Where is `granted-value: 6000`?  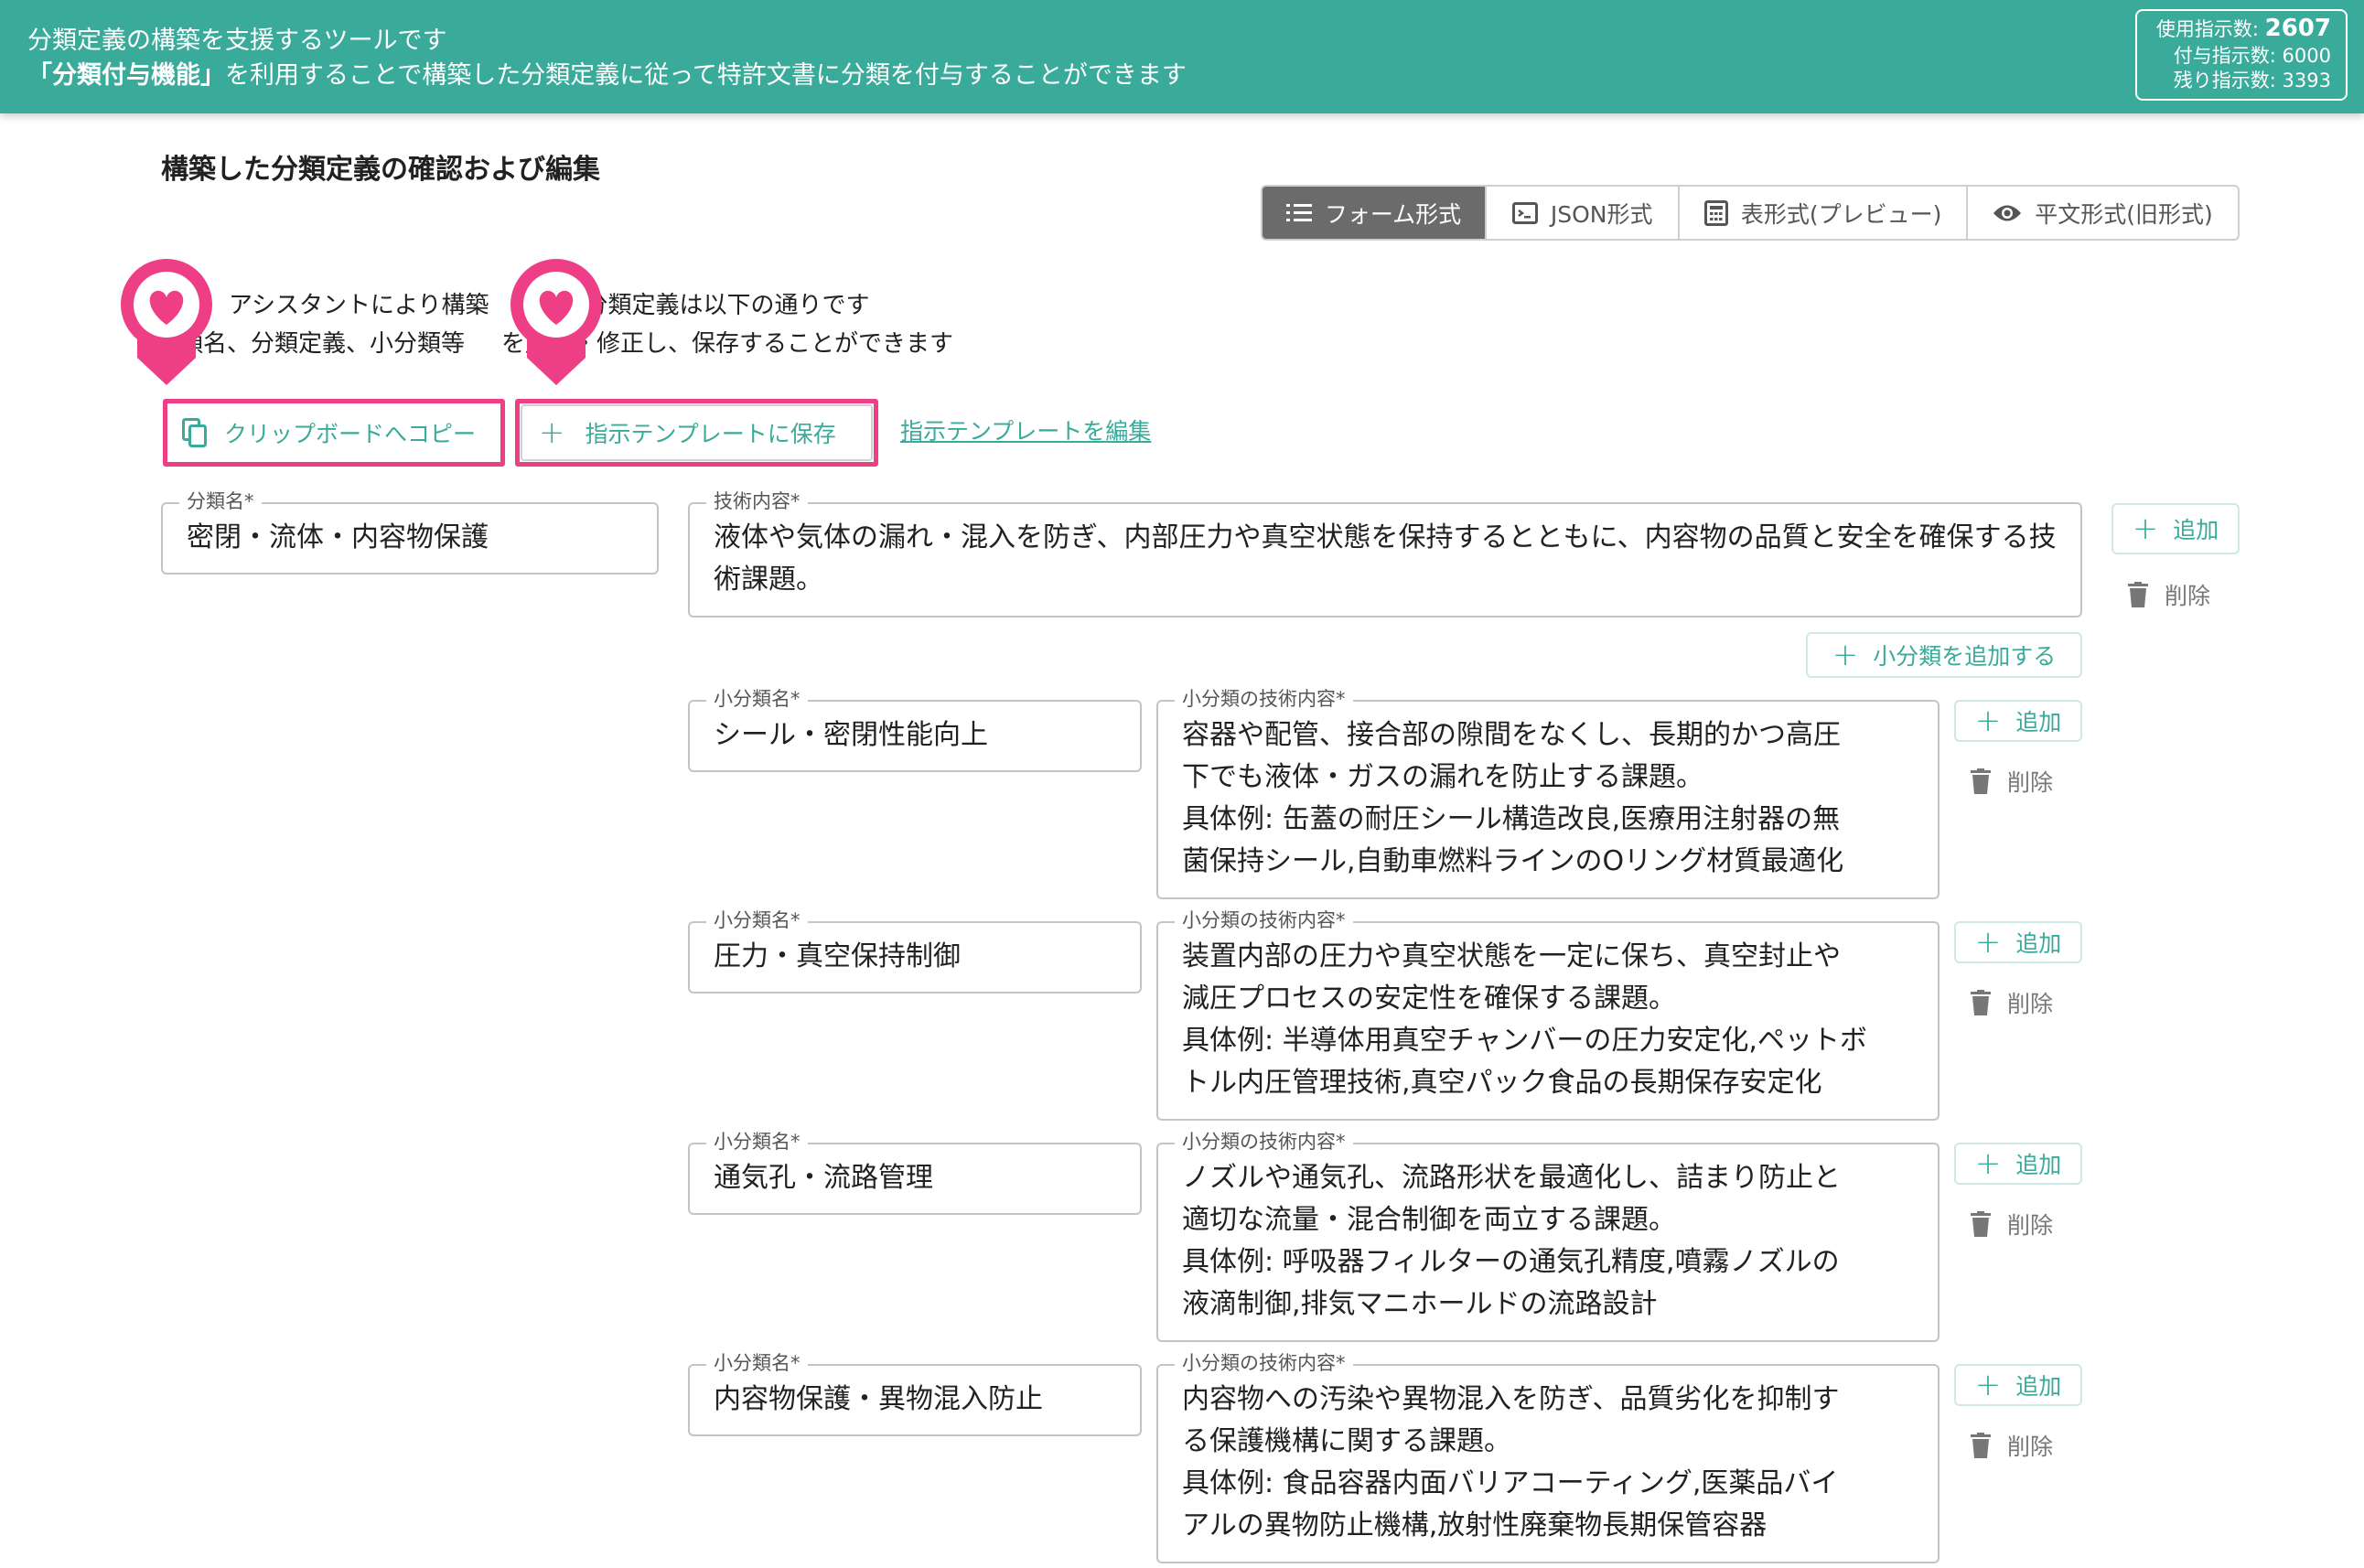
granted-value: 6000 is located at coordinates (2306, 56).